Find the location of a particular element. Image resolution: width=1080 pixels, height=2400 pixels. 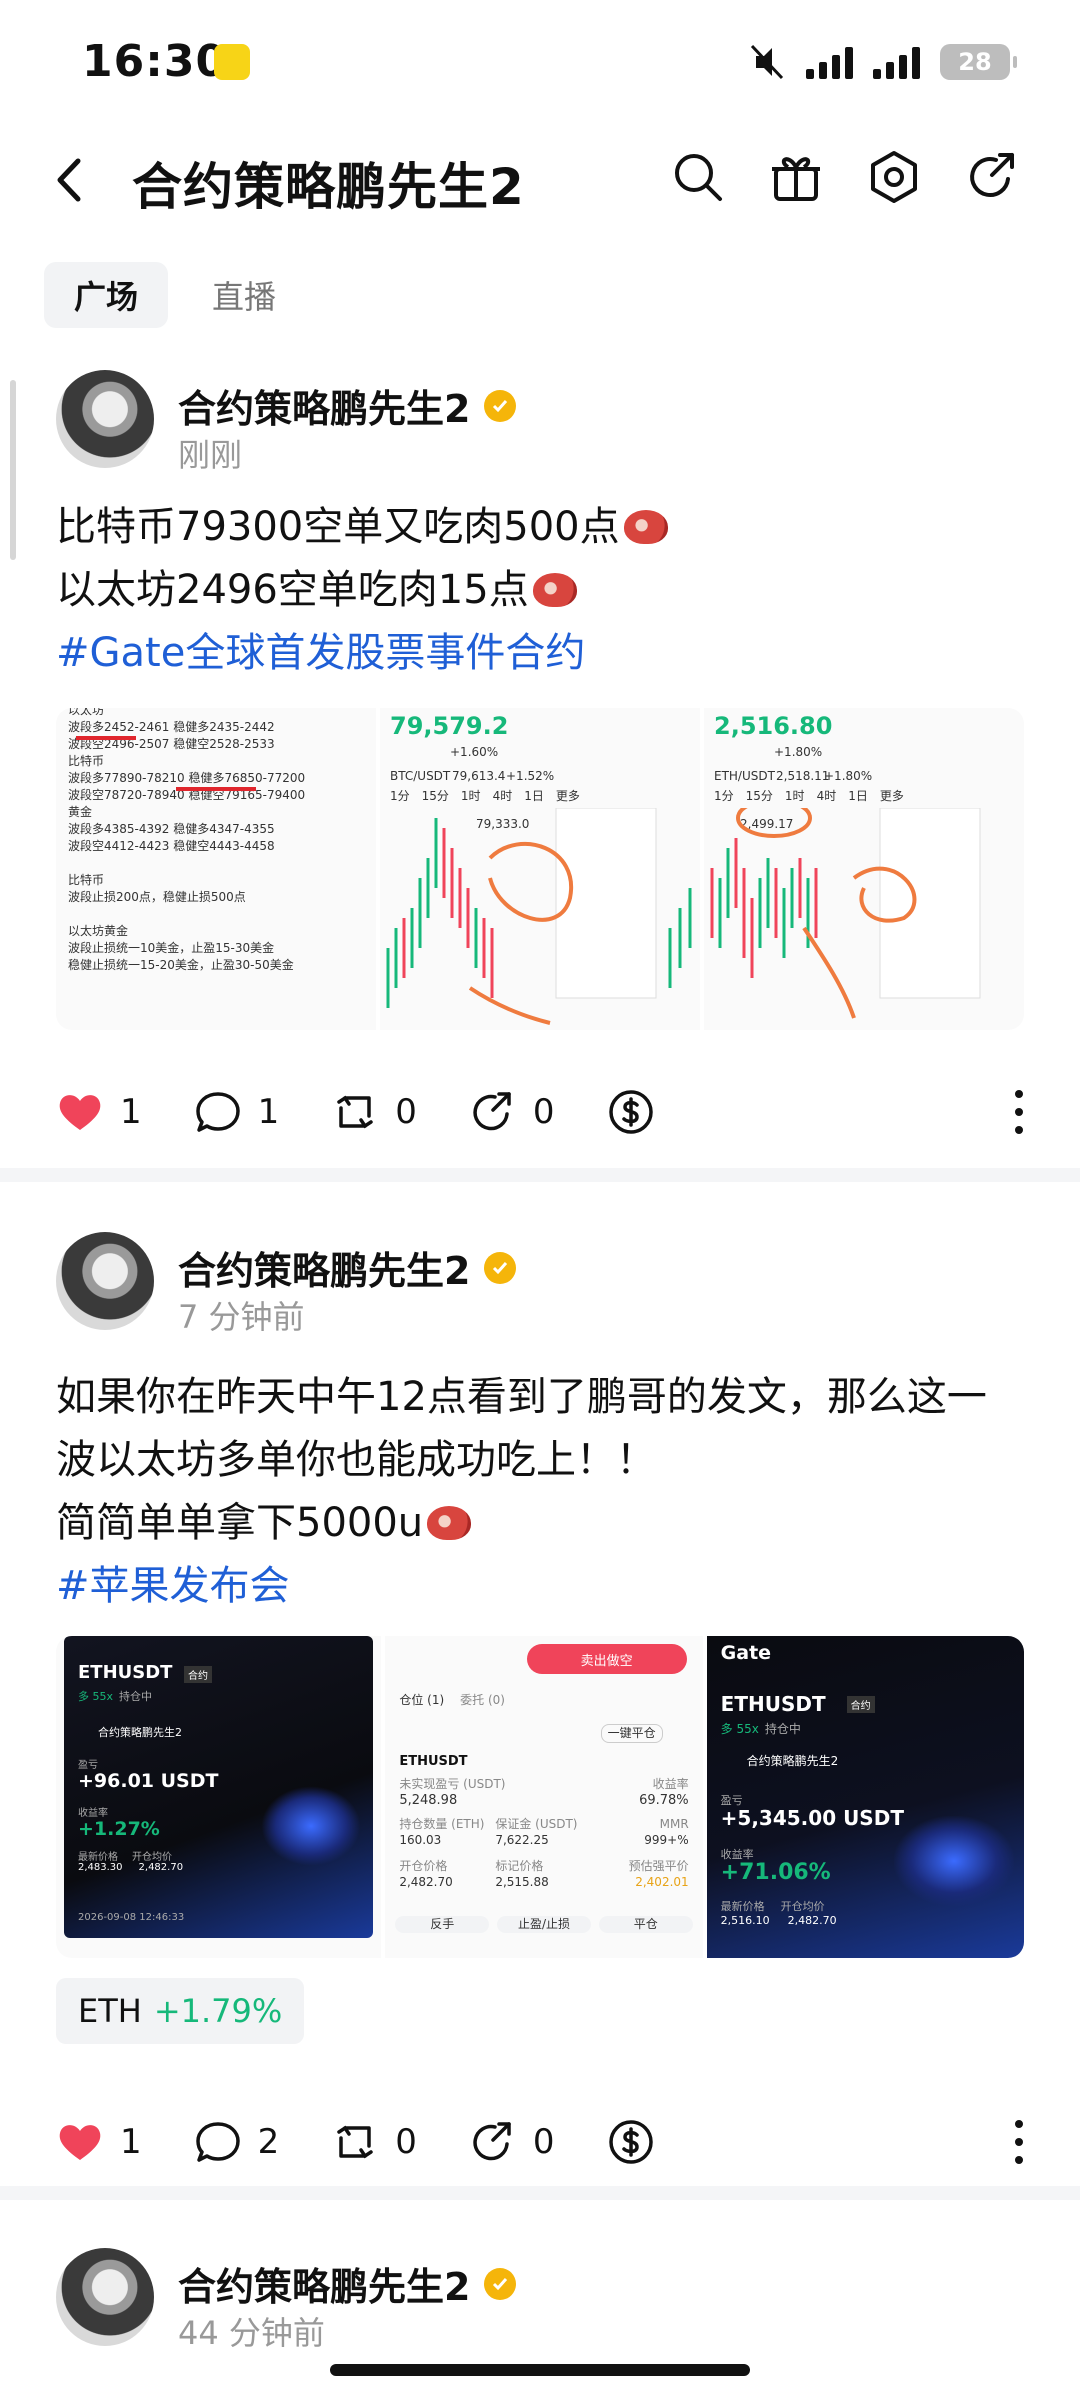

eth-pair: ETH/USDT is located at coordinates (744, 776).